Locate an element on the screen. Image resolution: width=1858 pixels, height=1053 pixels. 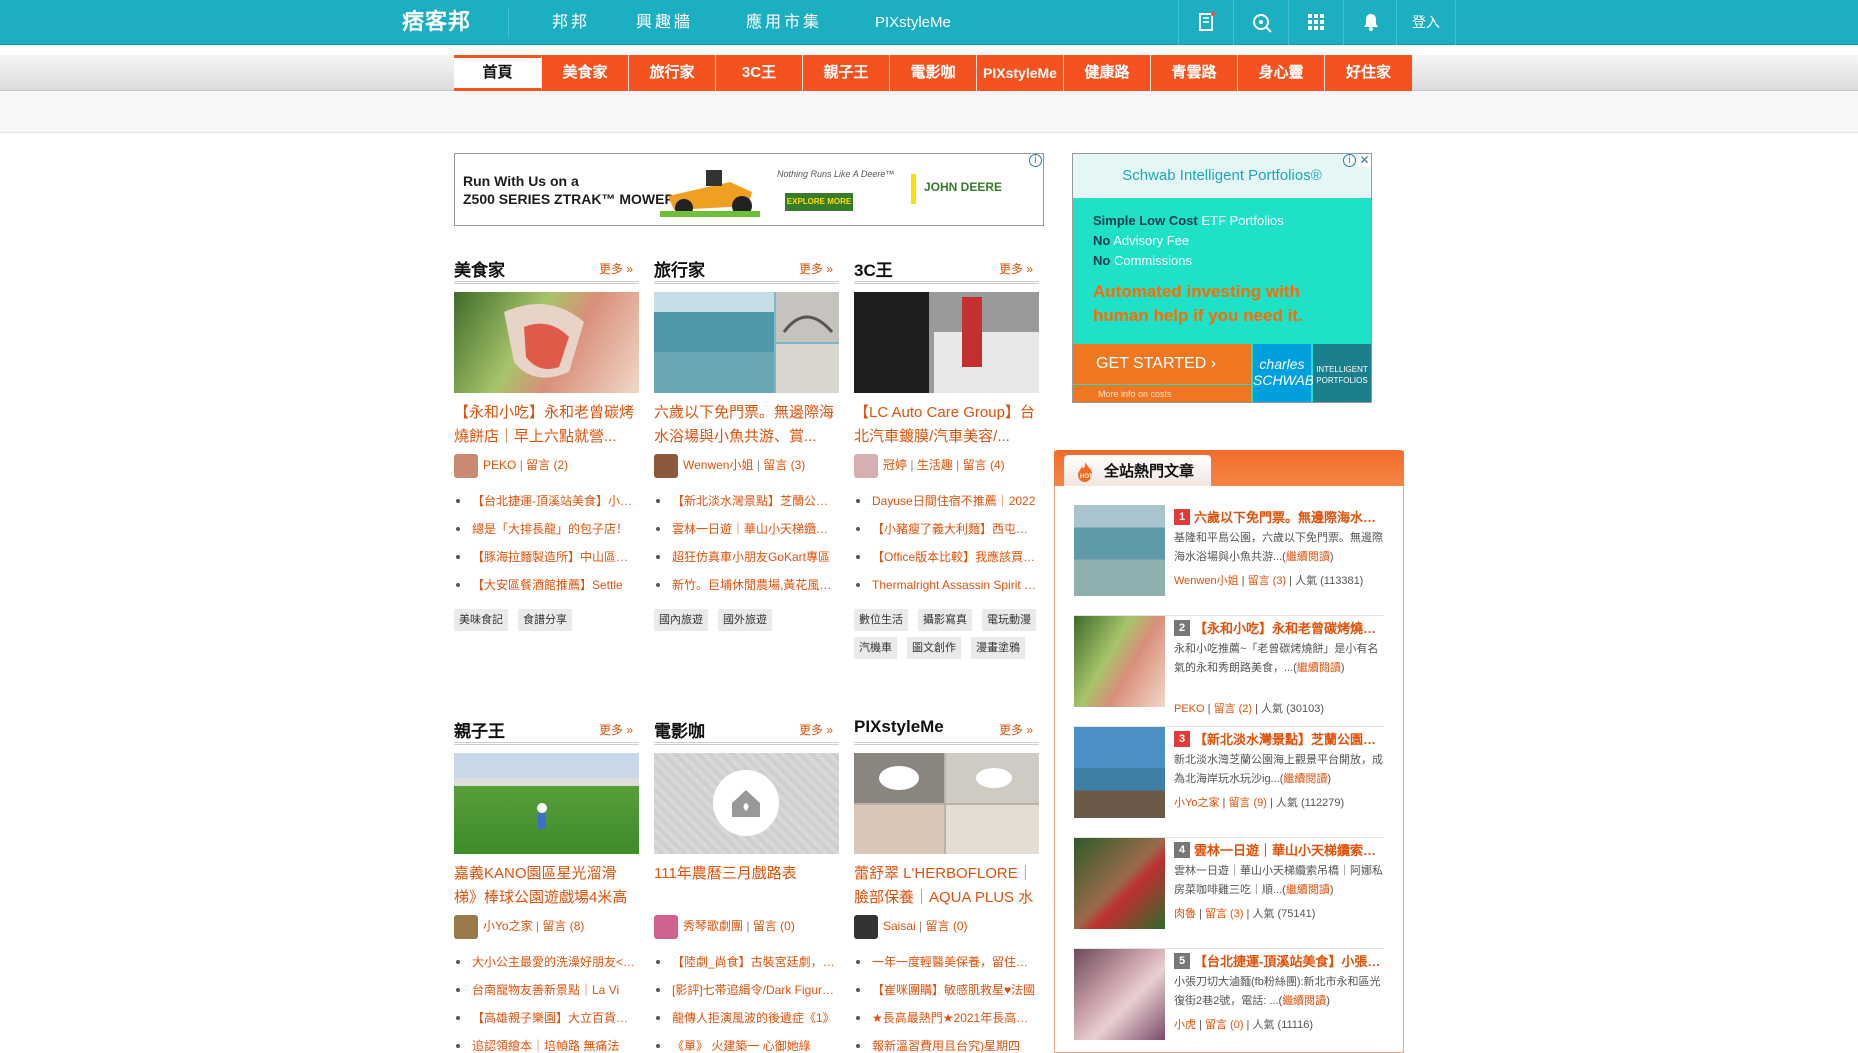
category-link: 生活趣 is located at coordinates (935, 465).